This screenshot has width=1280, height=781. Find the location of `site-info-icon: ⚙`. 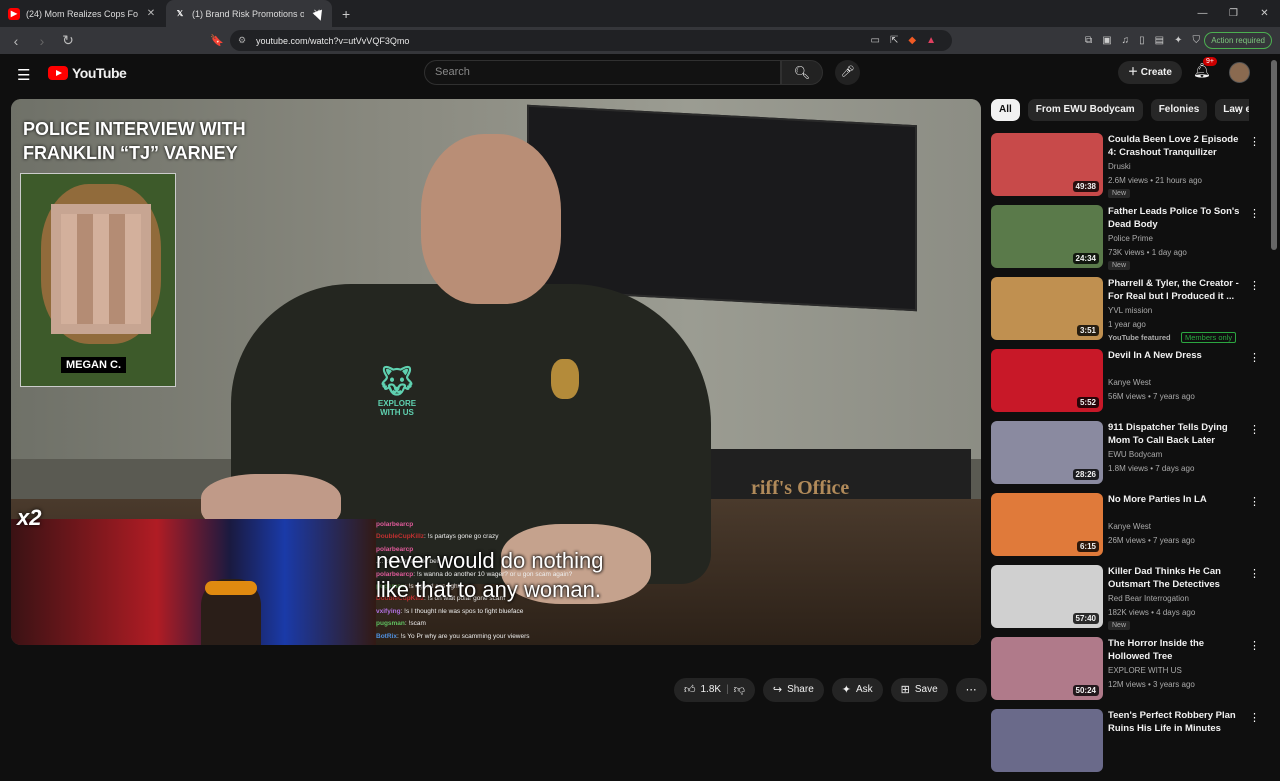

site-info-icon: ⚙ is located at coordinates (242, 40).